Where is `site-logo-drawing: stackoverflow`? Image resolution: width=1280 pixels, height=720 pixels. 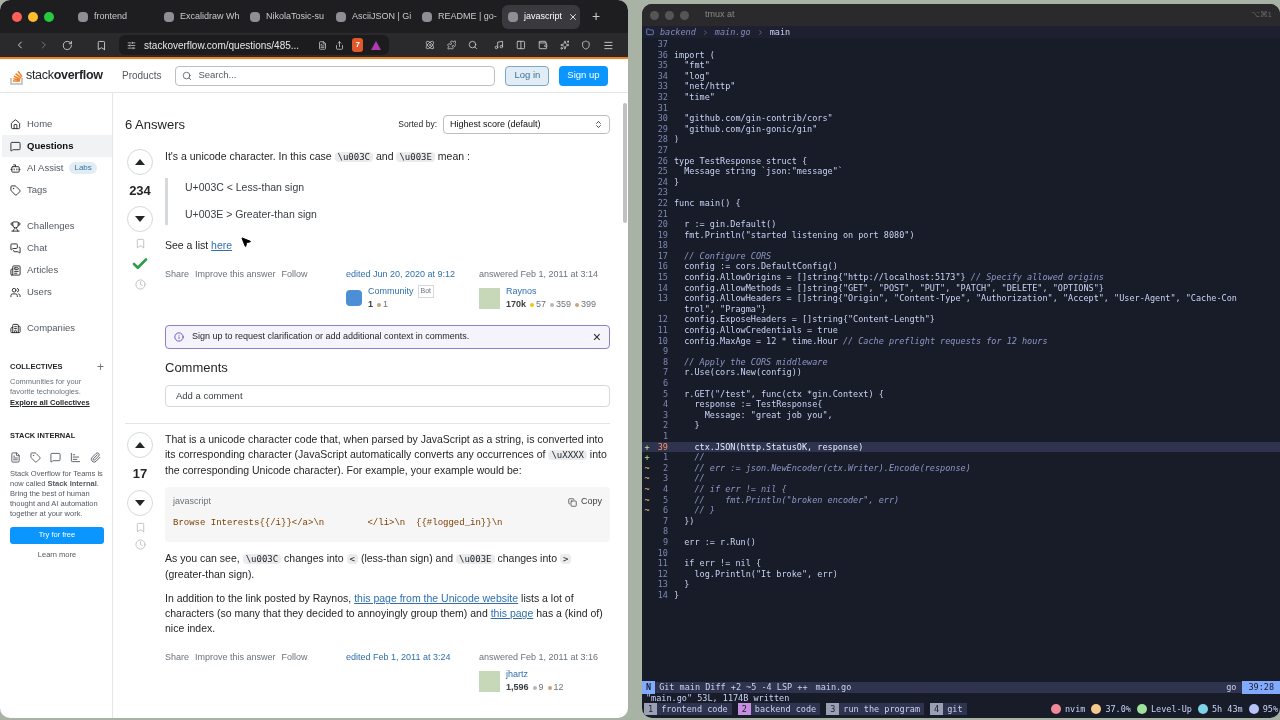
site-logo-drawing: stackoverflow is located at coordinates (59, 75).